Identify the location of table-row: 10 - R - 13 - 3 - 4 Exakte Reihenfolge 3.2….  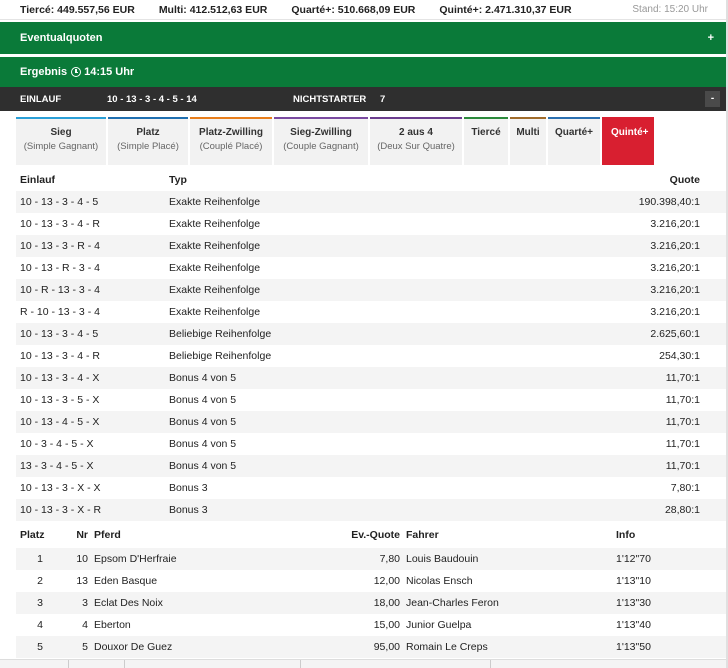
(371, 290).